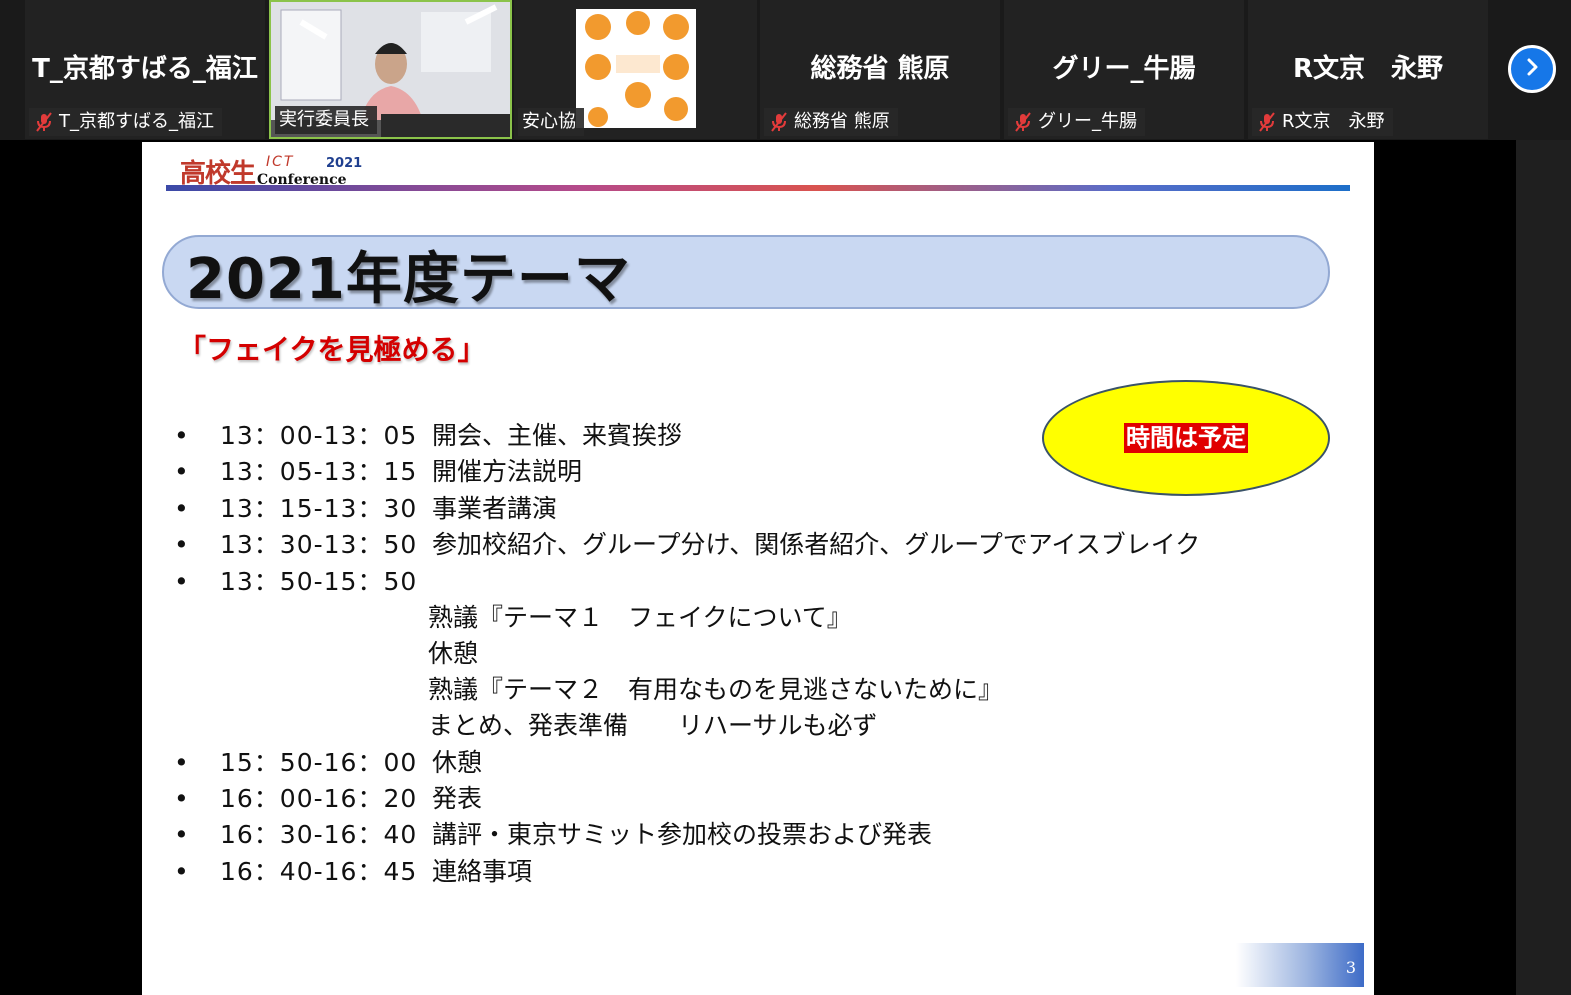  I want to click on participant-name-bar: 実行委員長, so click(326, 120).